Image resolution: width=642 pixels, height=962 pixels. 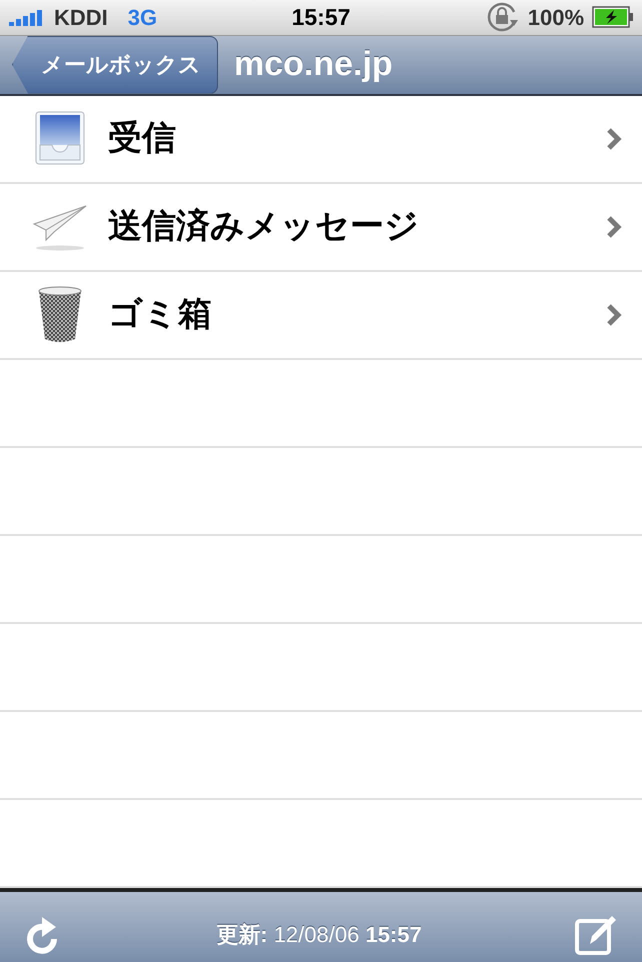 I want to click on mailbox-row: ゴミ箱, so click(x=321, y=316).